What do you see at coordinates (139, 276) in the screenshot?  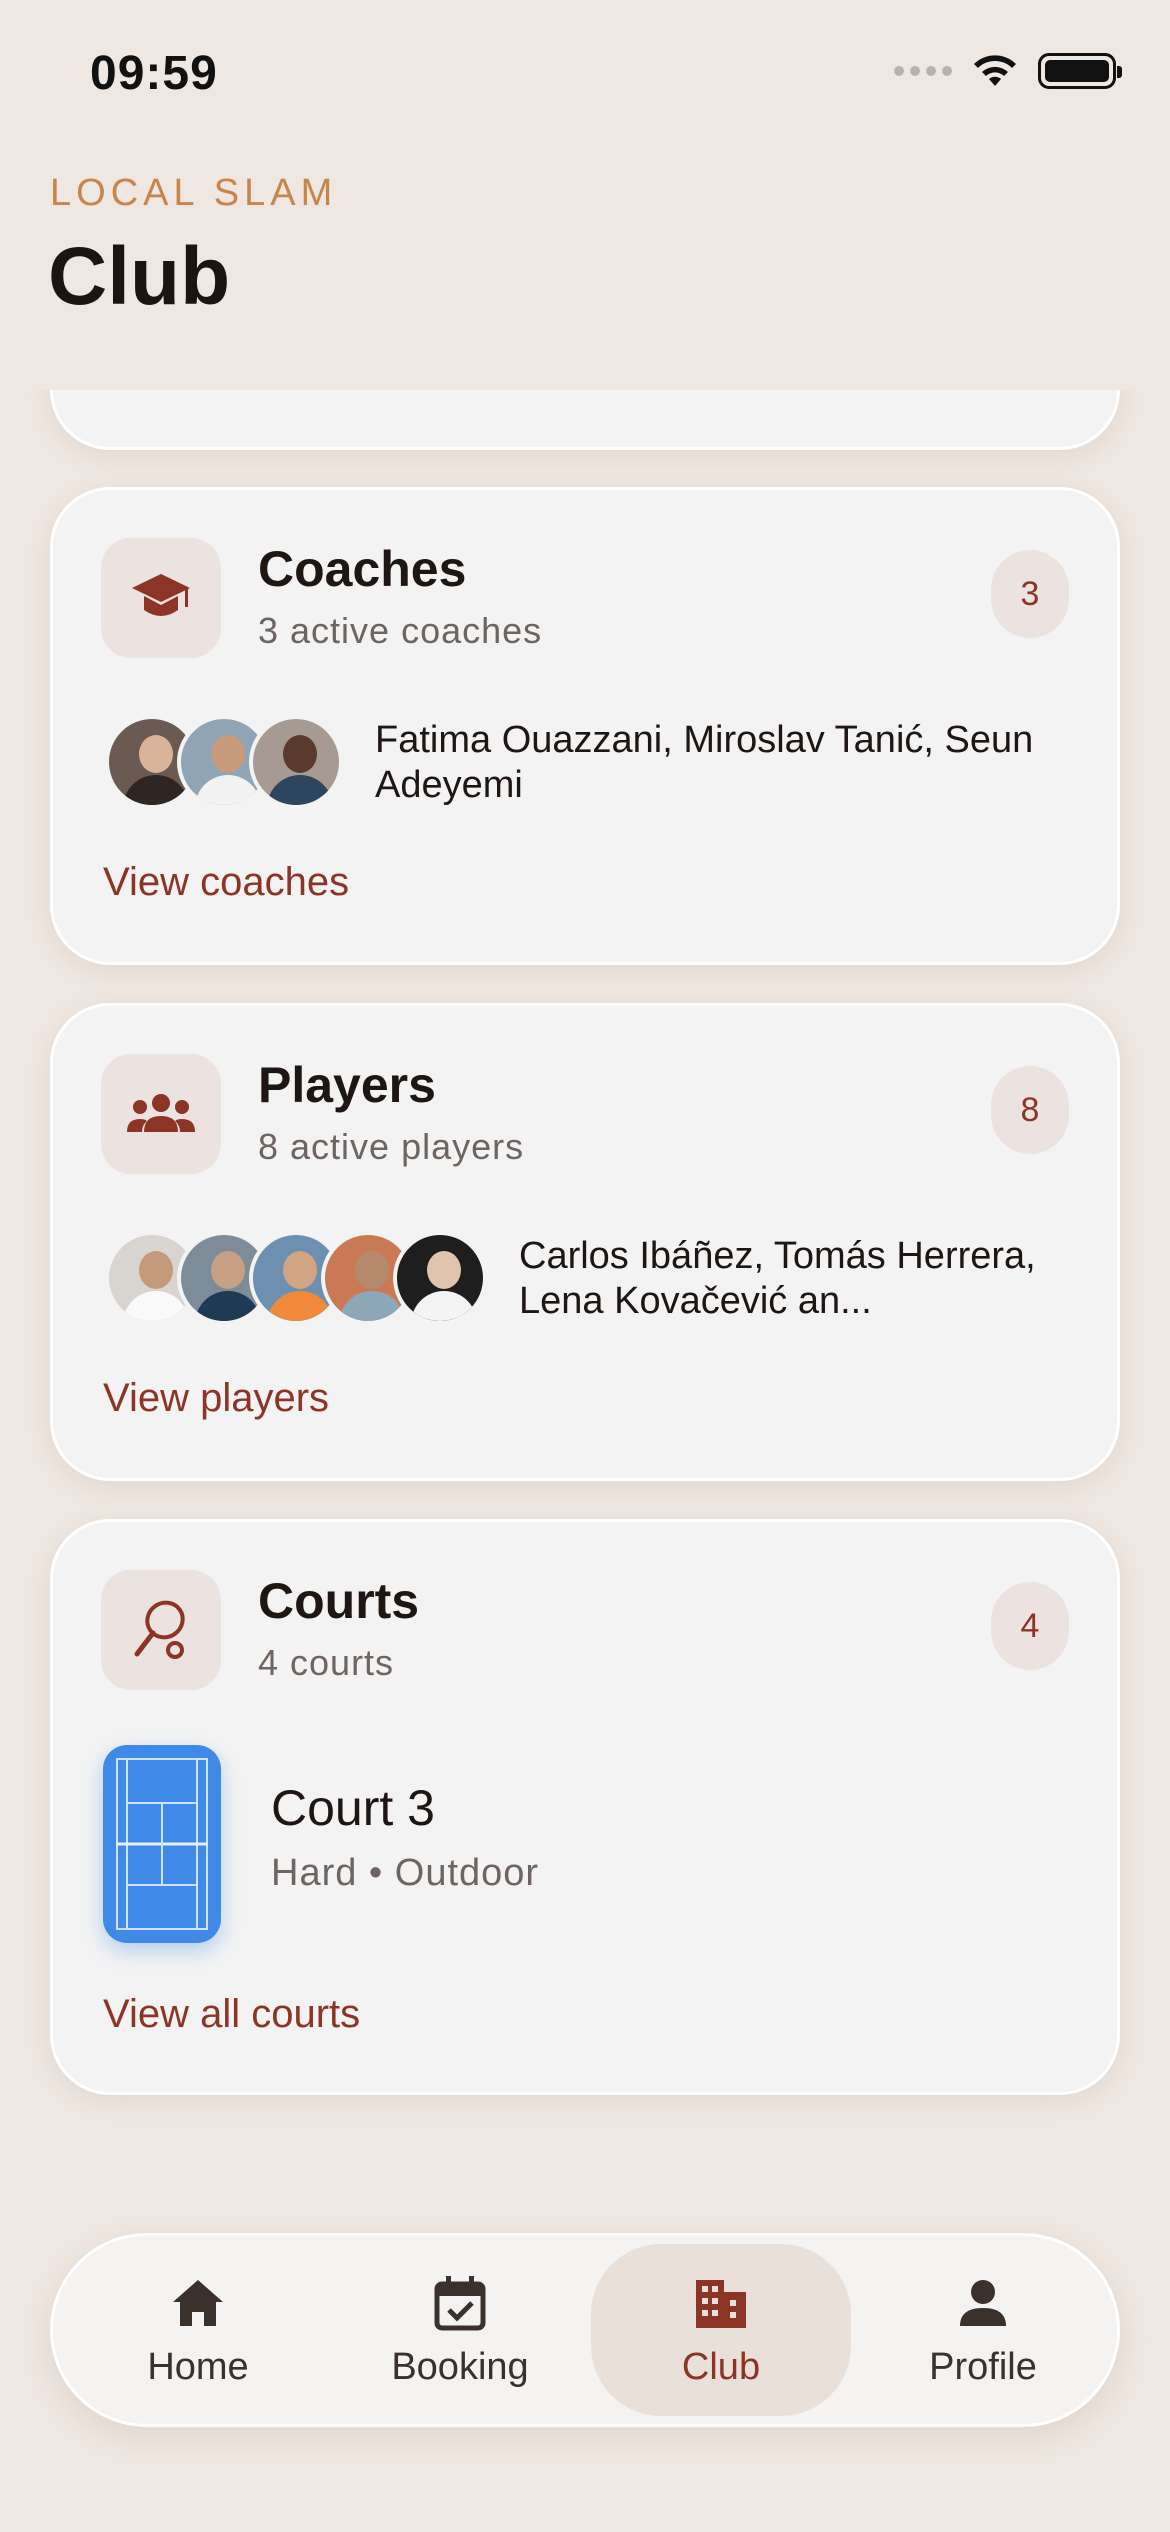 I see `page-title: Club` at bounding box center [139, 276].